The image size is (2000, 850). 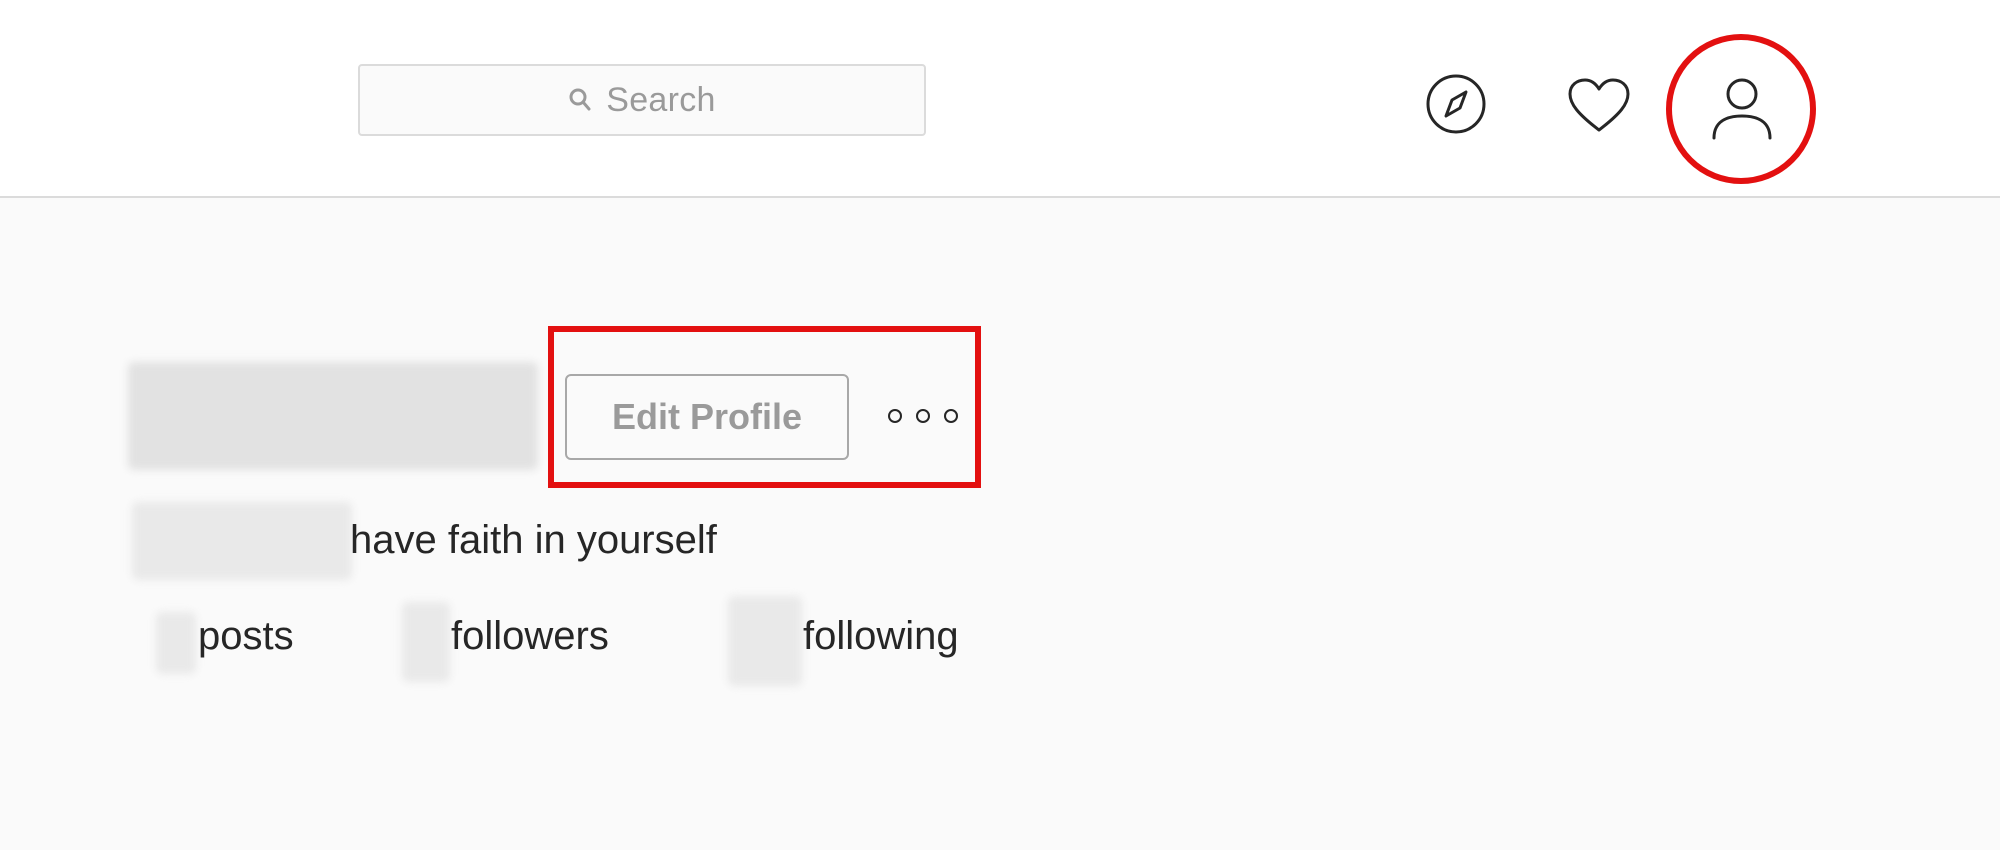 I want to click on full-name-redacted, so click(x=242, y=541).